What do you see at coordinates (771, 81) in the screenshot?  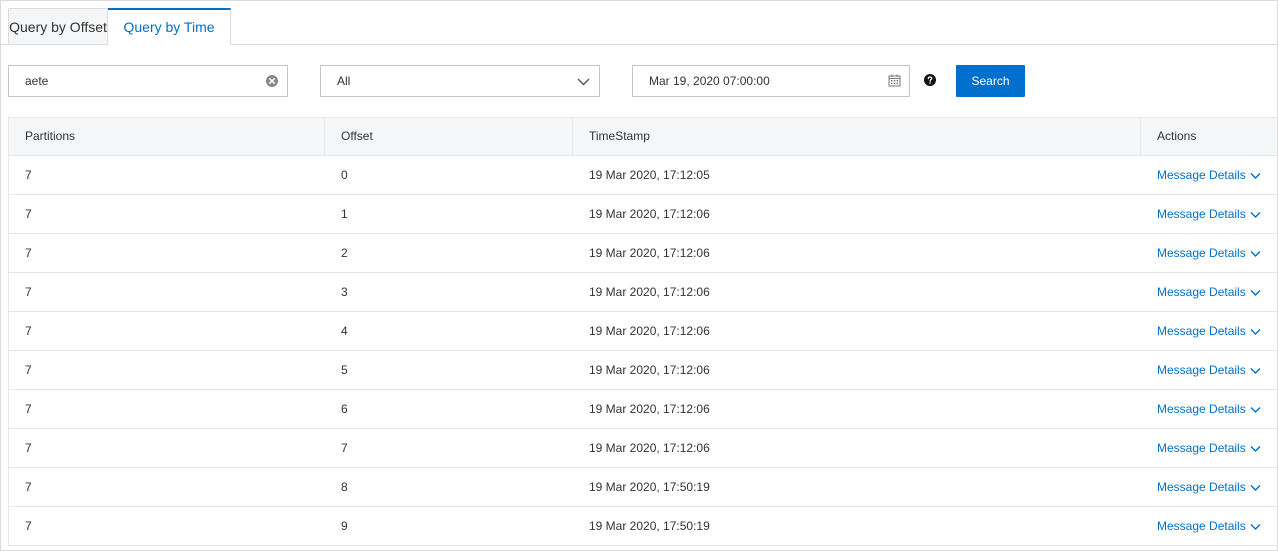 I see `datetime-picker: Mar 19, 2020 07:00:00` at bounding box center [771, 81].